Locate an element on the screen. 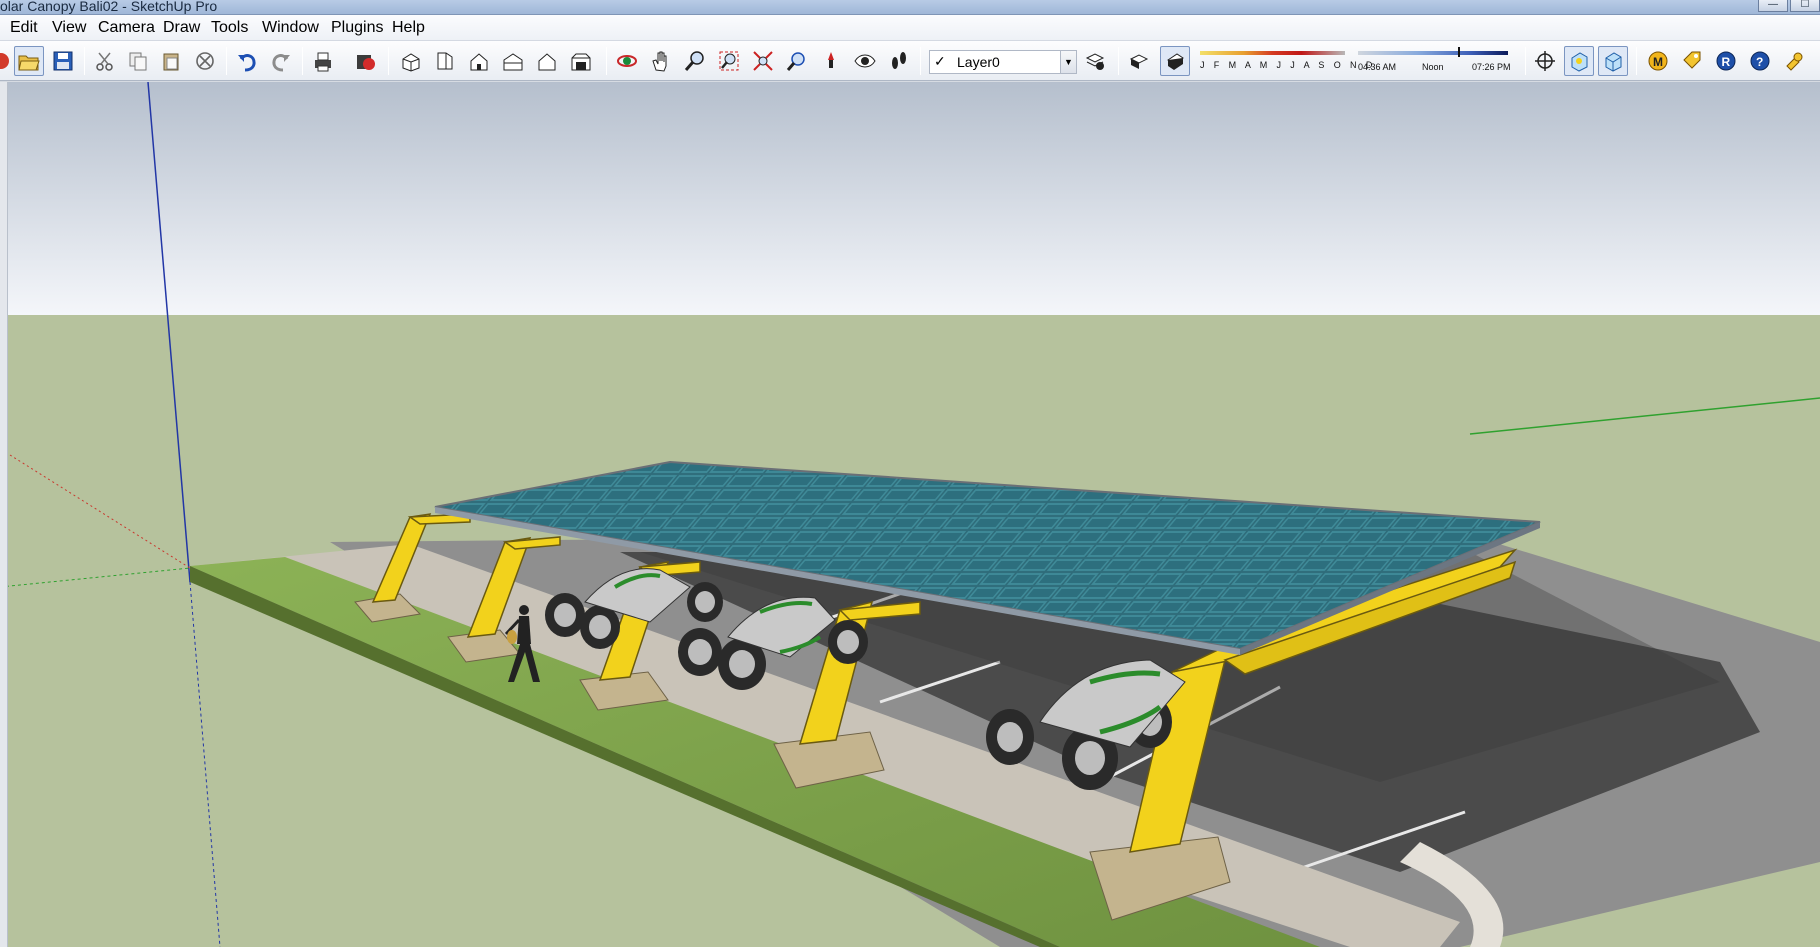 This screenshot has height=947, width=1820. menu-draw: Draw is located at coordinates (181, 28).